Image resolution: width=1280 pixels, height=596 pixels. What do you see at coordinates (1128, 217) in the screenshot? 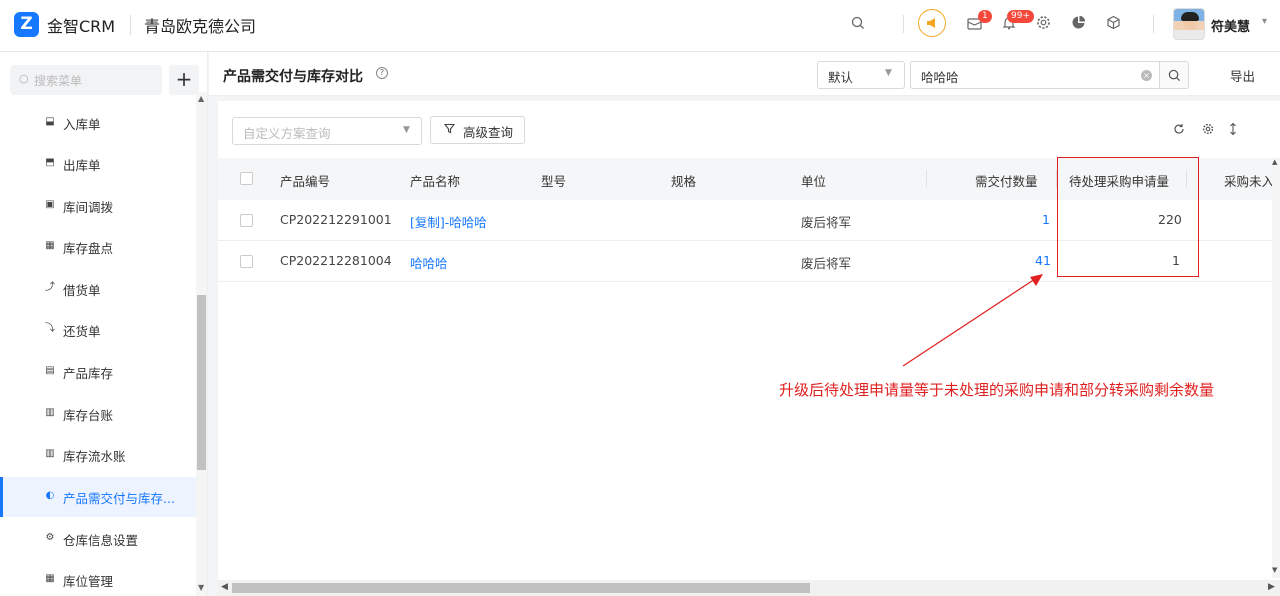
I see `highlight-box` at bounding box center [1128, 217].